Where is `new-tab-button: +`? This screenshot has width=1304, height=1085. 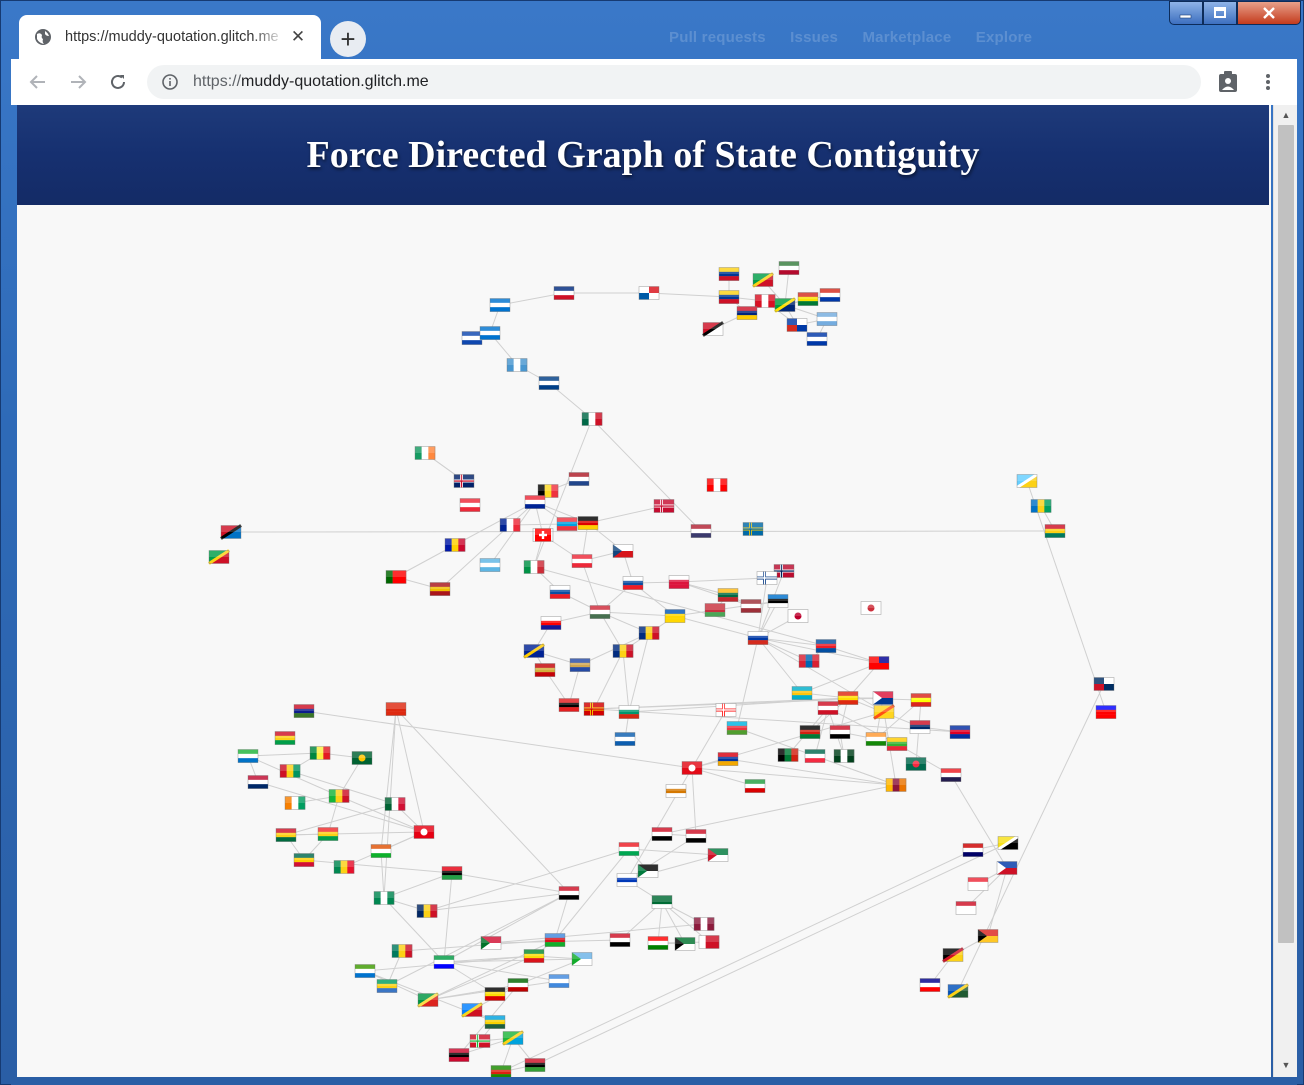
new-tab-button: + is located at coordinates (348, 39).